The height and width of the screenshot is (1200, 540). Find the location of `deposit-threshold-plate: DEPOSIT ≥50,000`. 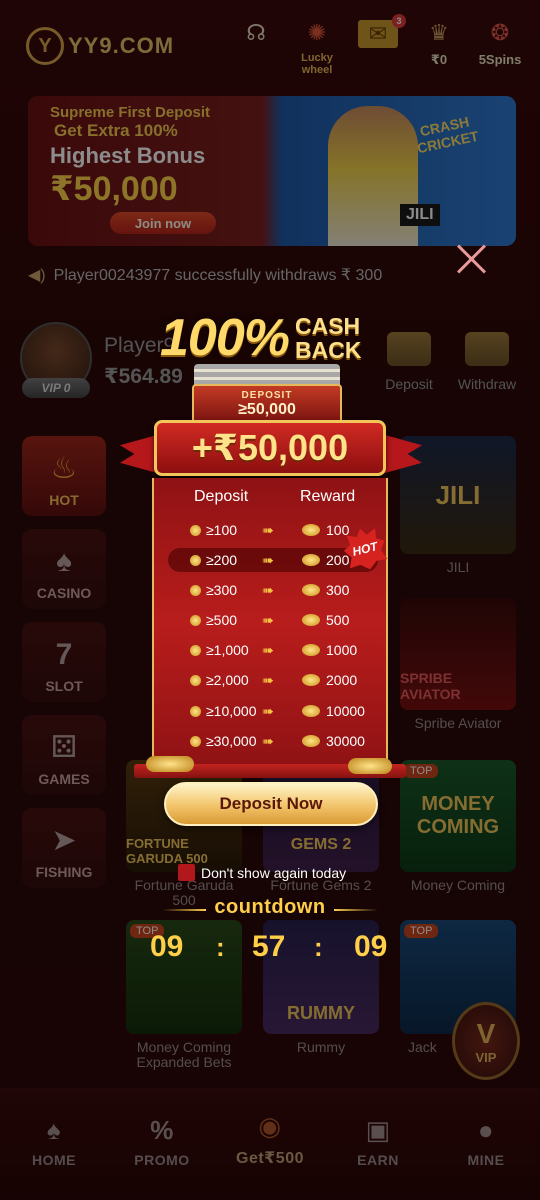

deposit-threshold-plate: DEPOSIT ≥50,000 is located at coordinates (267, 404).